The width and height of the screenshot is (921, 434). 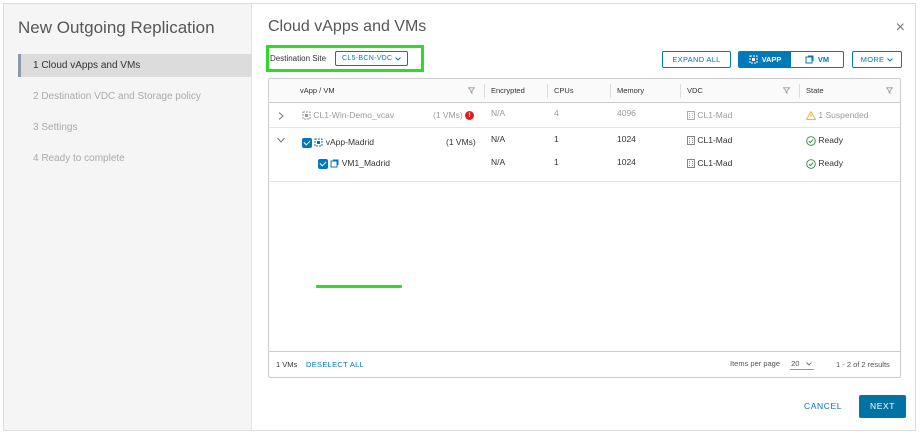 What do you see at coordinates (556, 113) in the screenshot?
I see `cpus-cell: 4` at bounding box center [556, 113].